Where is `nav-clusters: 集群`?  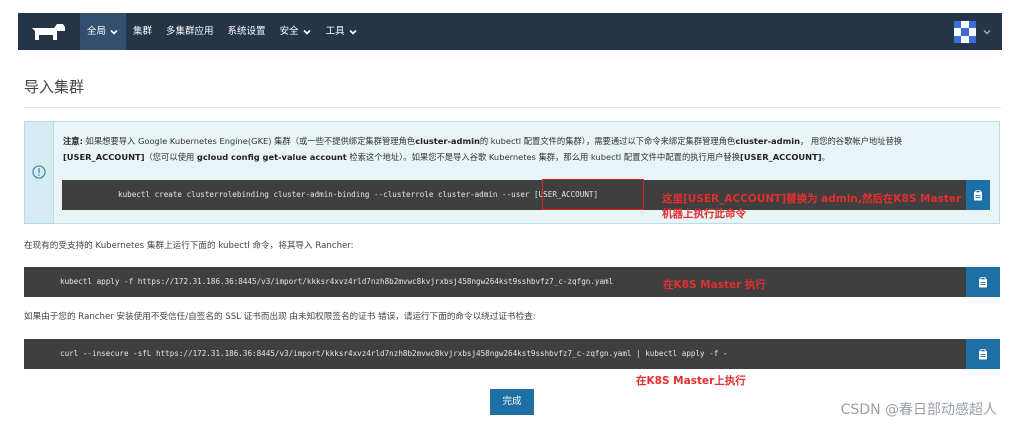
nav-clusters: 集群 is located at coordinates (142, 31).